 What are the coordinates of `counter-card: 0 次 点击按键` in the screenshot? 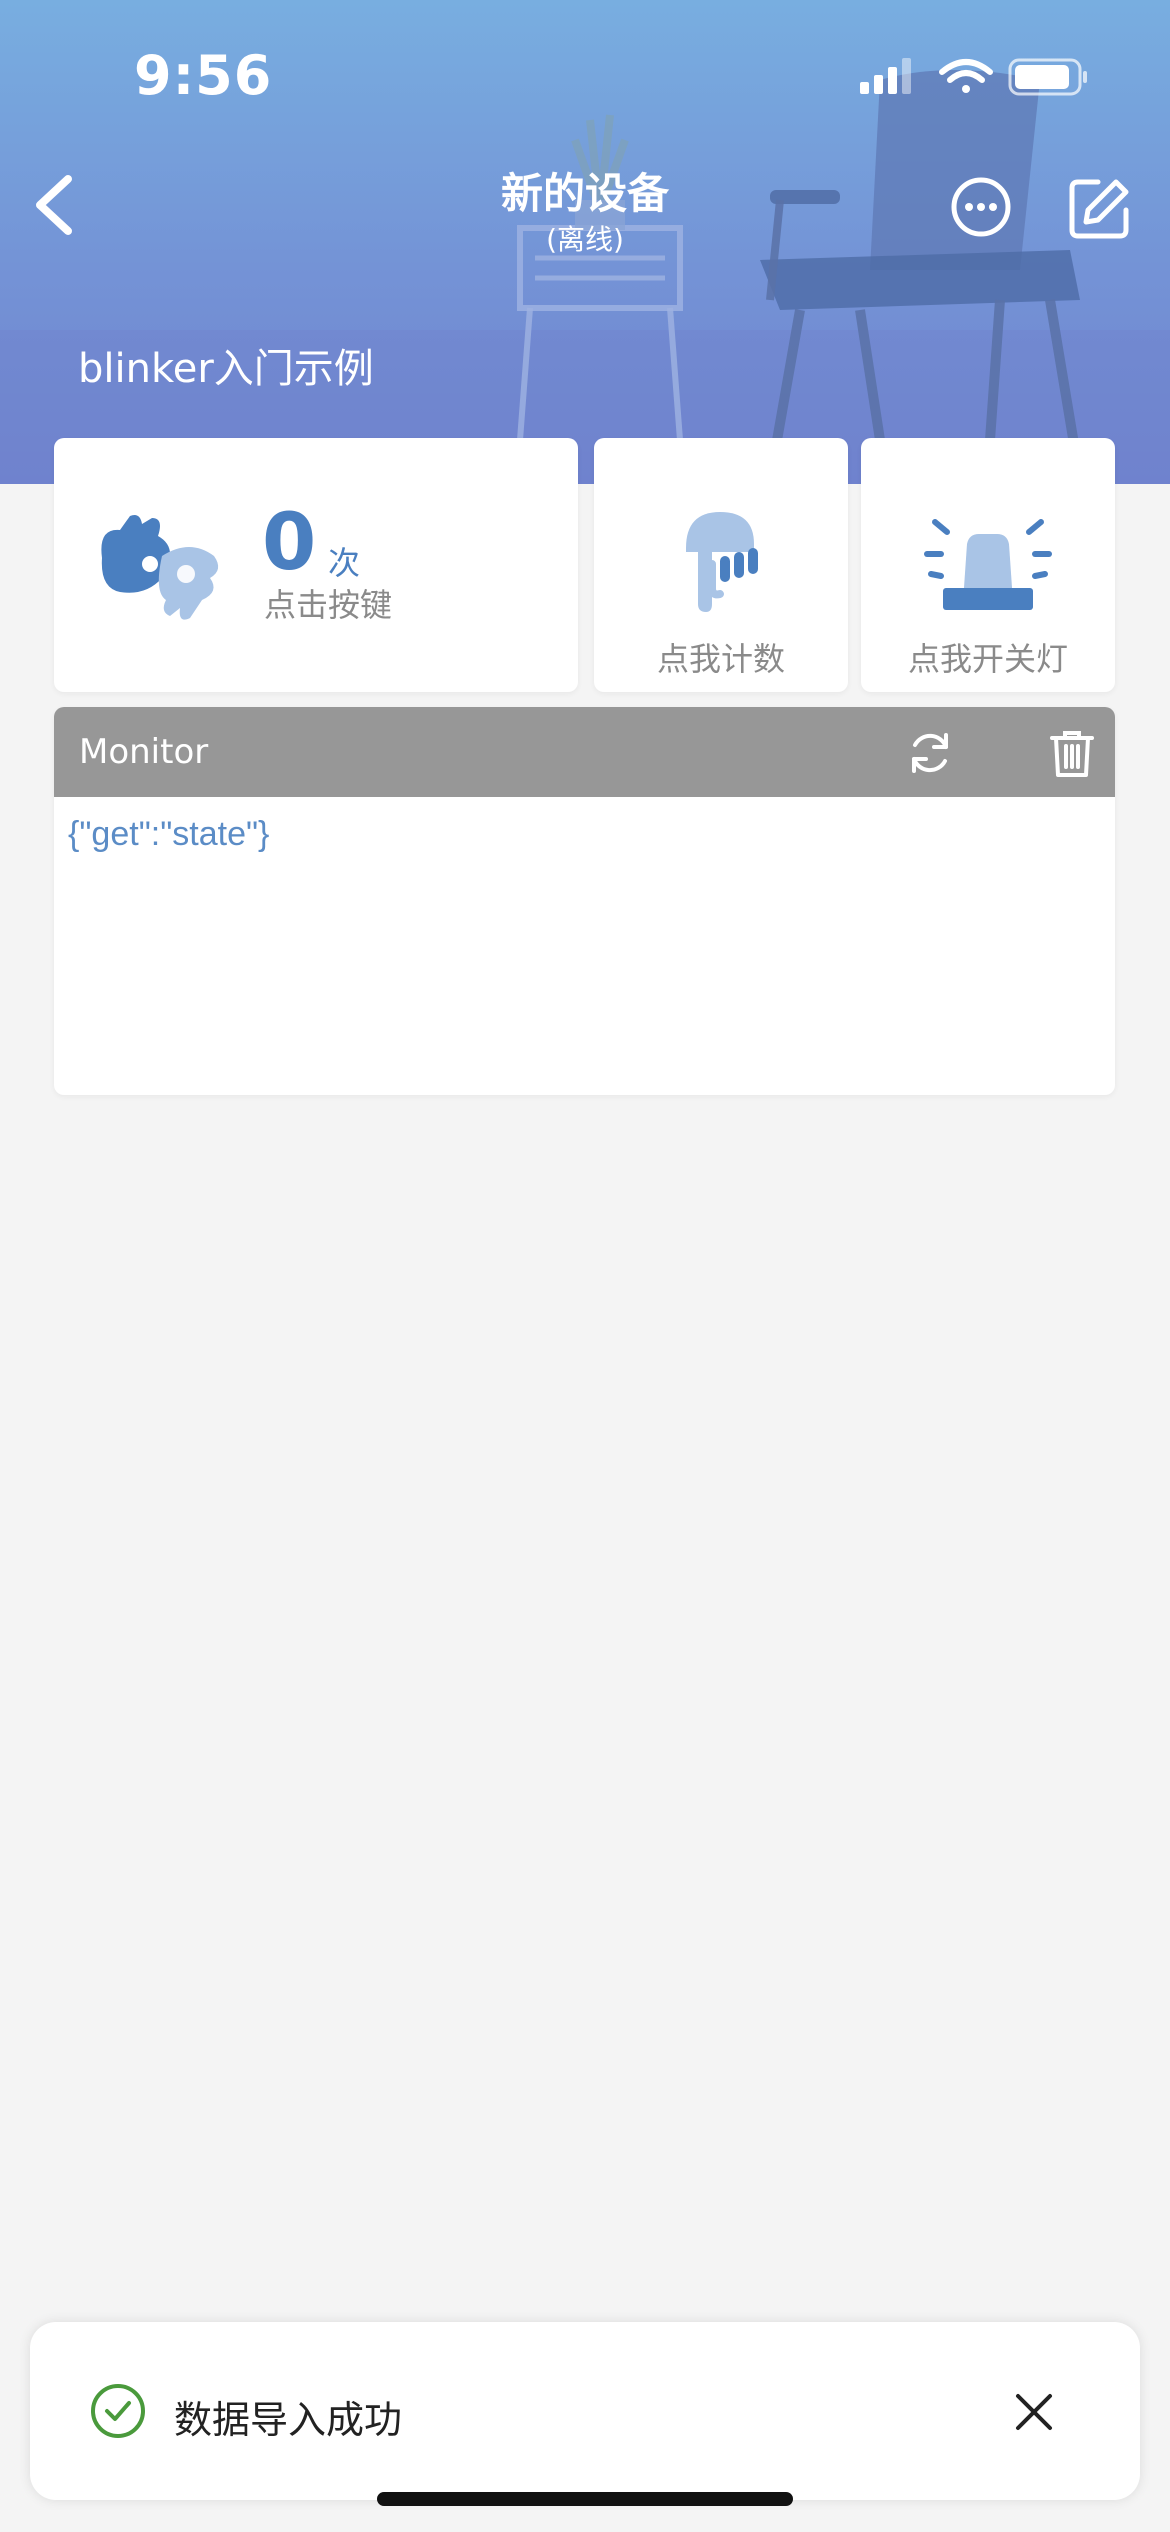 It's located at (316, 565).